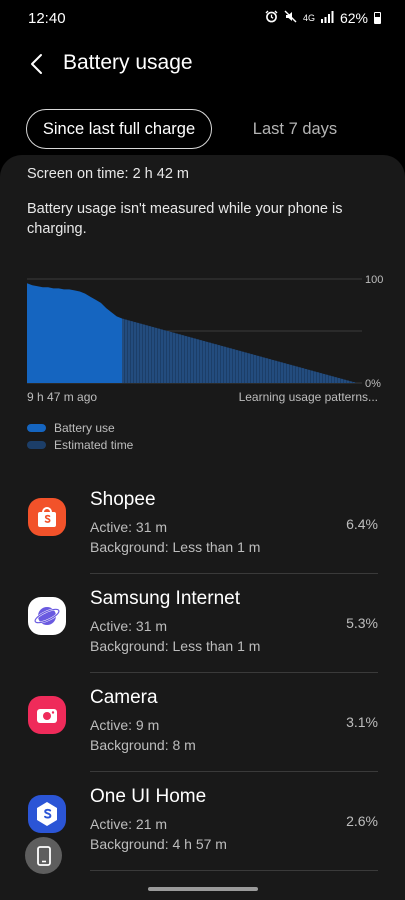  I want to click on app-background-time: Background: 4 h 57 m, so click(158, 844).